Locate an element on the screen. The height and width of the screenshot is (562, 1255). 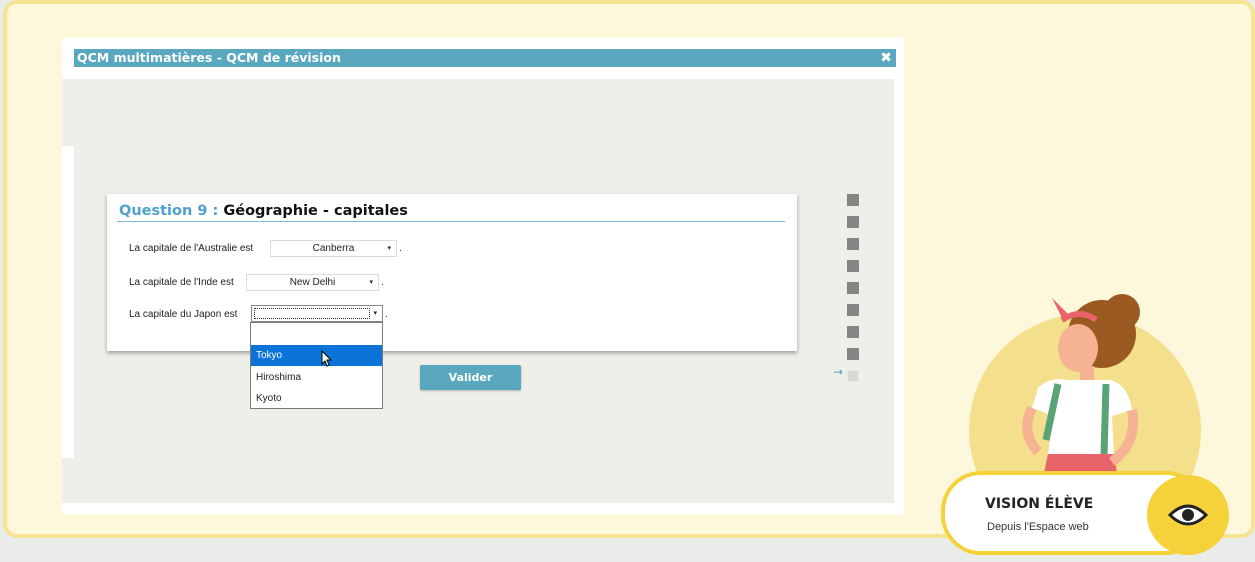
answer-dropdown-list: Tokyo Hiroshima Kyoto is located at coordinates (316, 365).